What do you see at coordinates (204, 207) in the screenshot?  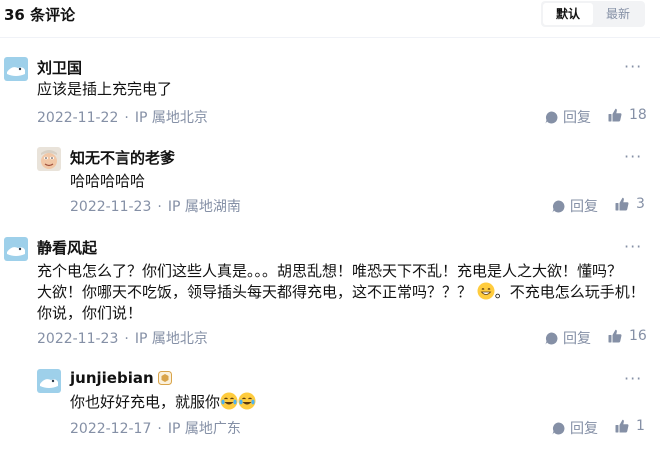 I see `comment-location: IP 属地湖南` at bounding box center [204, 207].